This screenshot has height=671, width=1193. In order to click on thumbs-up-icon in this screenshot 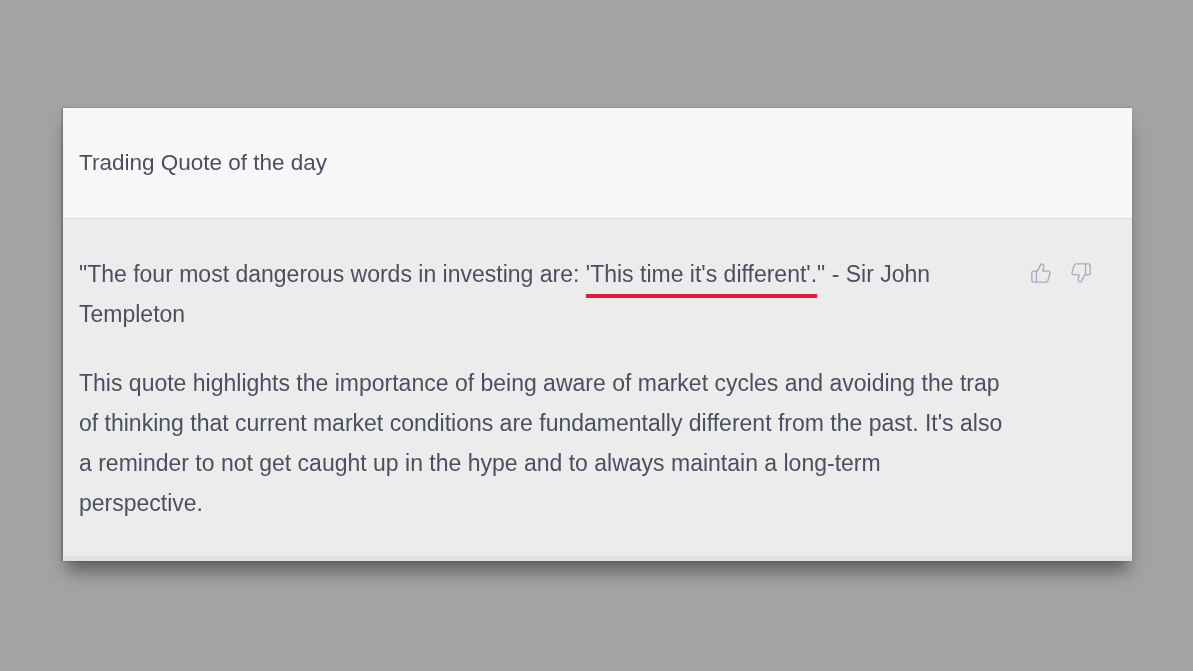, I will do `click(1040, 272)`.